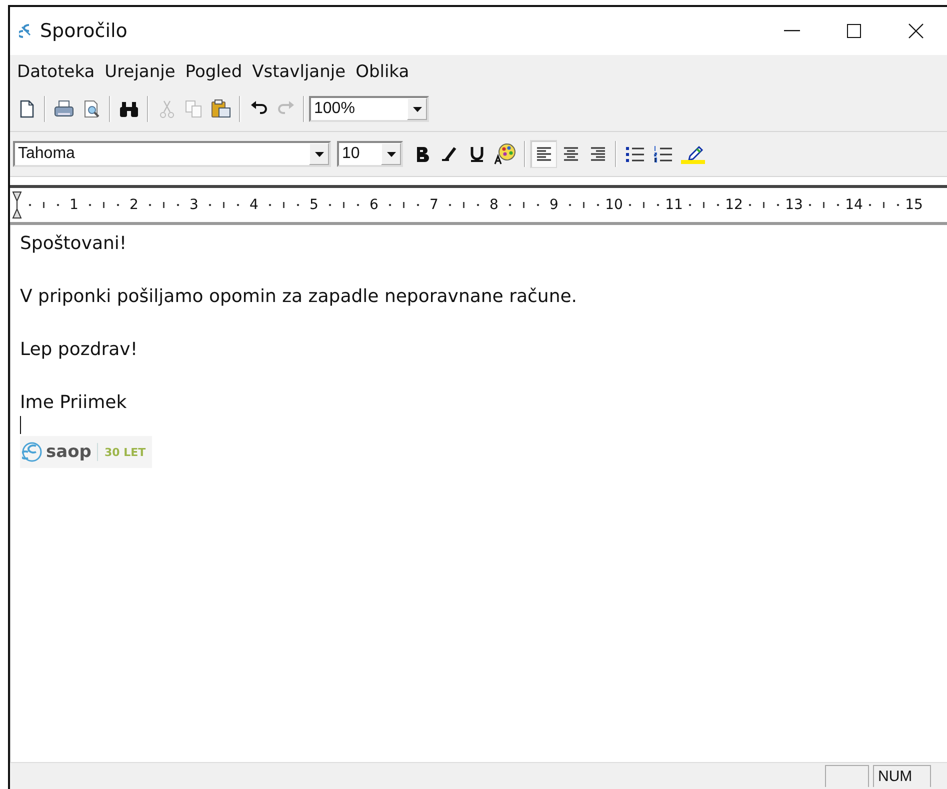 The width and height of the screenshot is (947, 789). What do you see at coordinates (167, 109) in the screenshot?
I see `scissors-icon` at bounding box center [167, 109].